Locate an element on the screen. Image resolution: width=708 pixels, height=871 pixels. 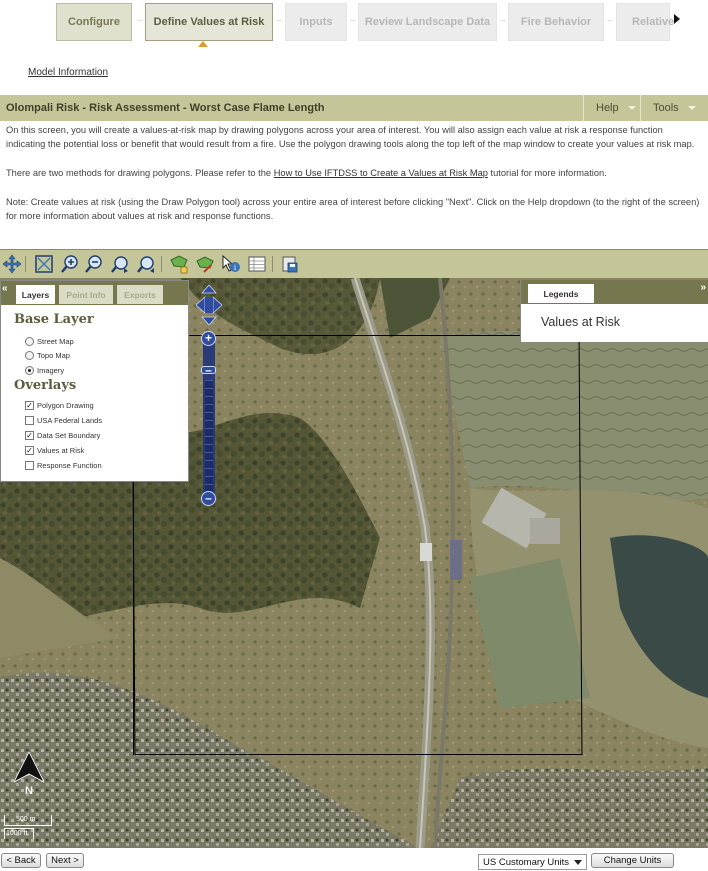
pan-left-icon is located at coordinates (201, 305).